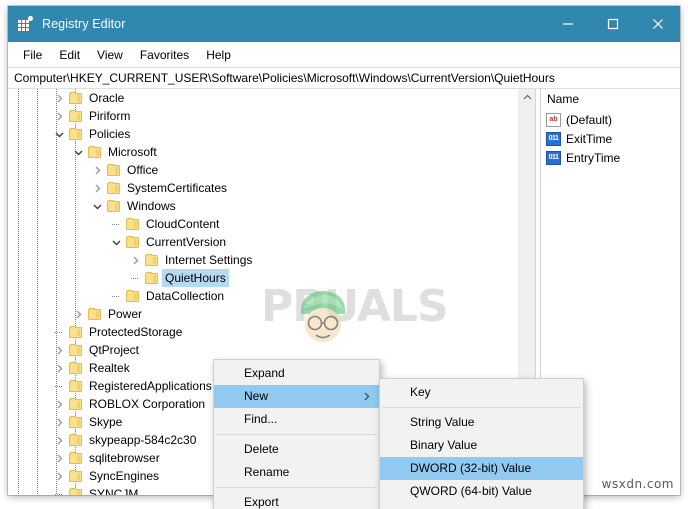  I want to click on tree-item: Windows, so click(263, 206).